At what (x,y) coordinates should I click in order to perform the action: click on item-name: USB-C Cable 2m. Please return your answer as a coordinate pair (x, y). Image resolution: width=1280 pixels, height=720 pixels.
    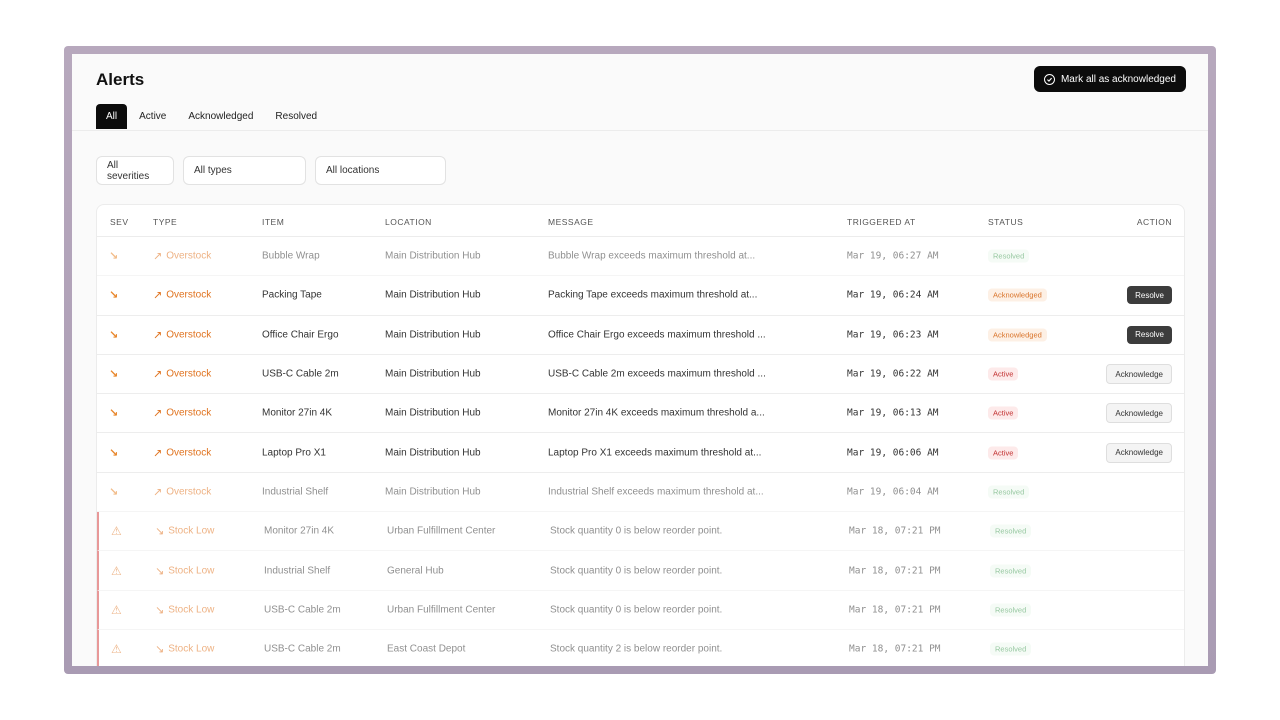
    Looking at the image, I should click on (302, 610).